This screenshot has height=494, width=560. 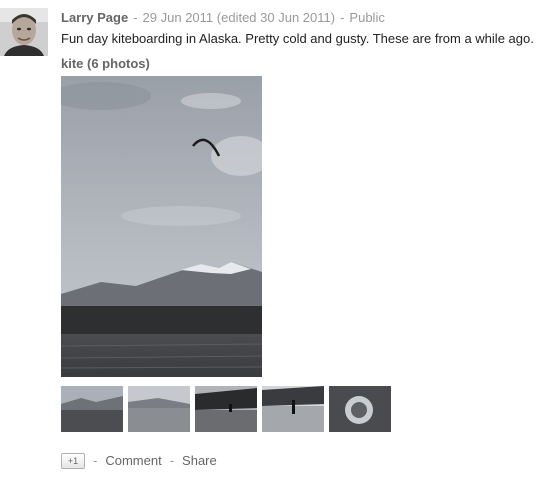 I want to click on comment-link: Comment, so click(x=133, y=461).